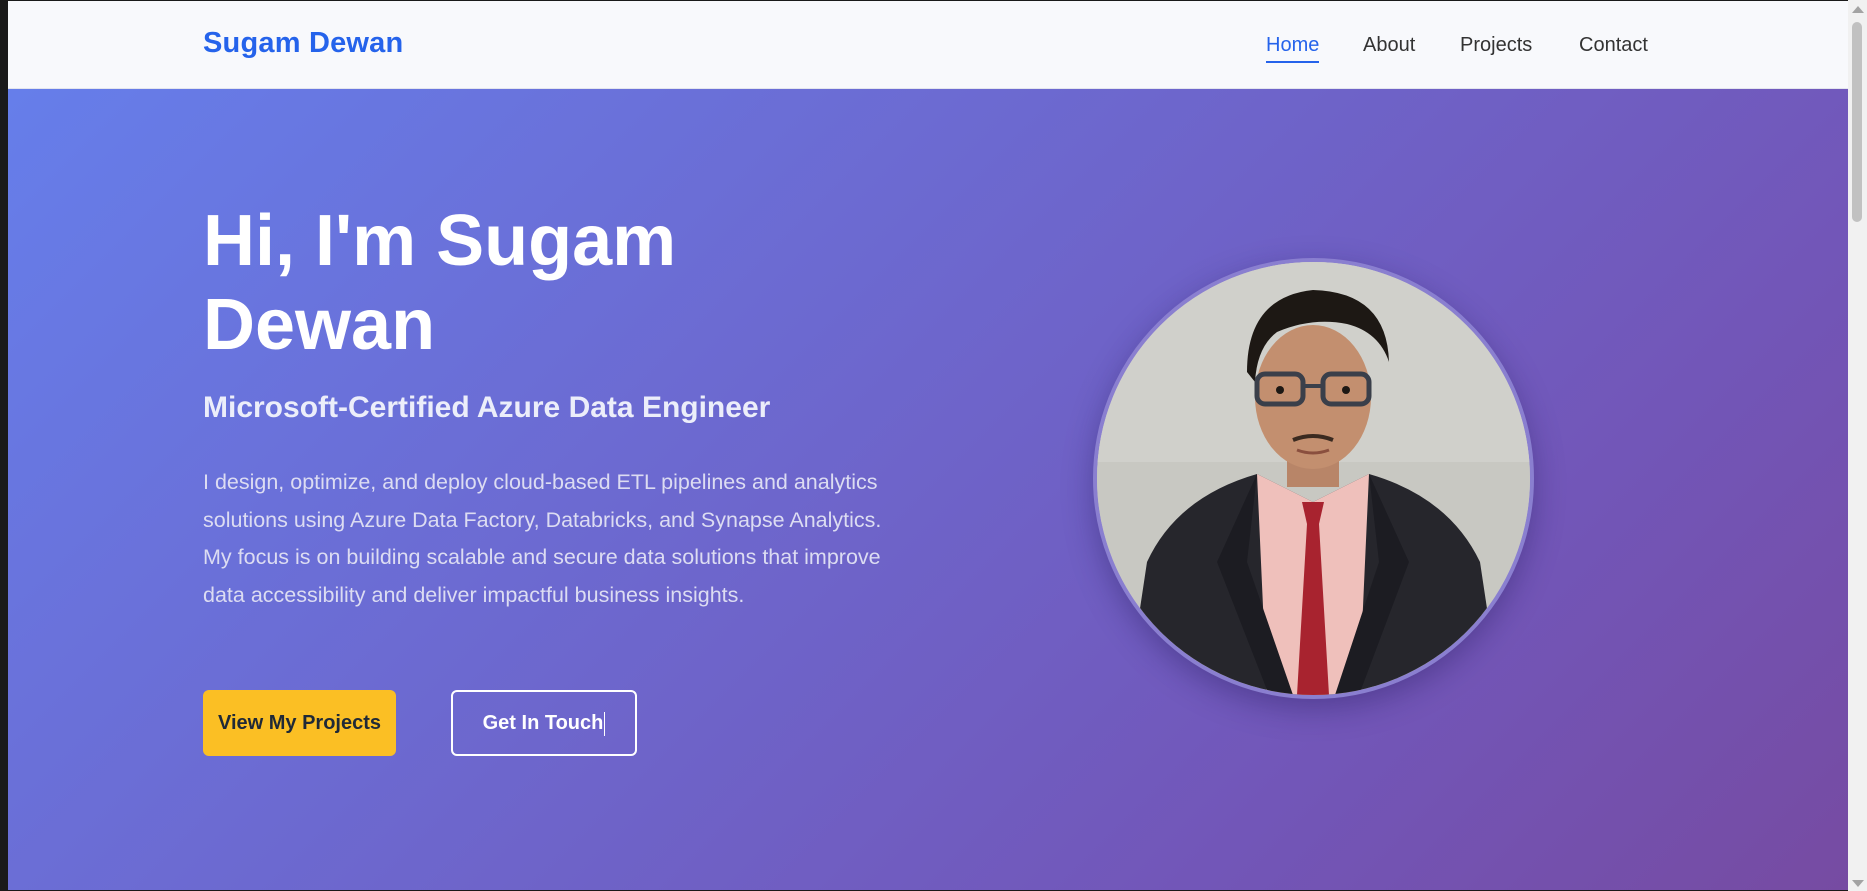 Image resolution: width=1867 pixels, height=891 pixels. What do you see at coordinates (1858, 883) in the screenshot?
I see `scroll-down-arrow-icon` at bounding box center [1858, 883].